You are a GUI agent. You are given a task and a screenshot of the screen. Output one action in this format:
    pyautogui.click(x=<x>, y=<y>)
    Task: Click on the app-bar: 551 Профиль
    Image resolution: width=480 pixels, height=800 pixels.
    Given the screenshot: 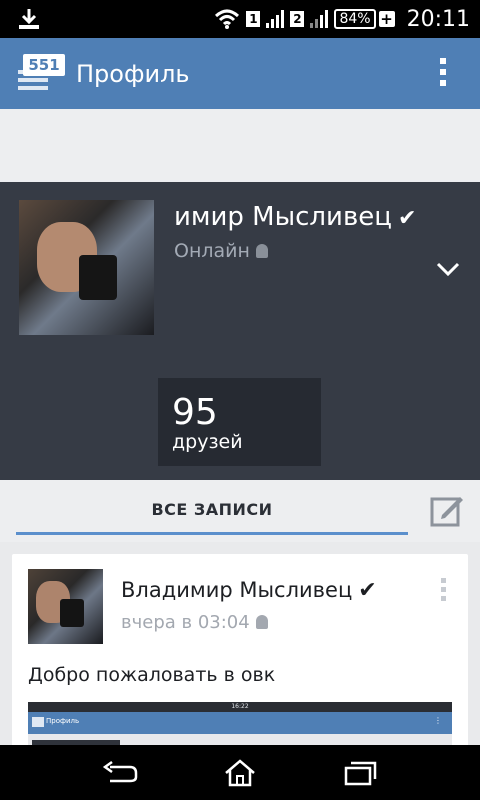 What is the action you would take?
    pyautogui.click(x=240, y=73)
    